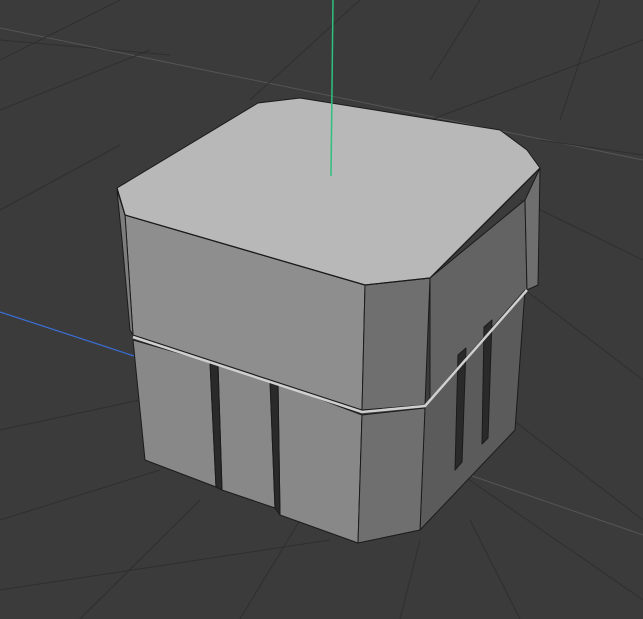 The width and height of the screenshot is (643, 619). What do you see at coordinates (67, 334) in the screenshot?
I see `x-axis-line` at bounding box center [67, 334].